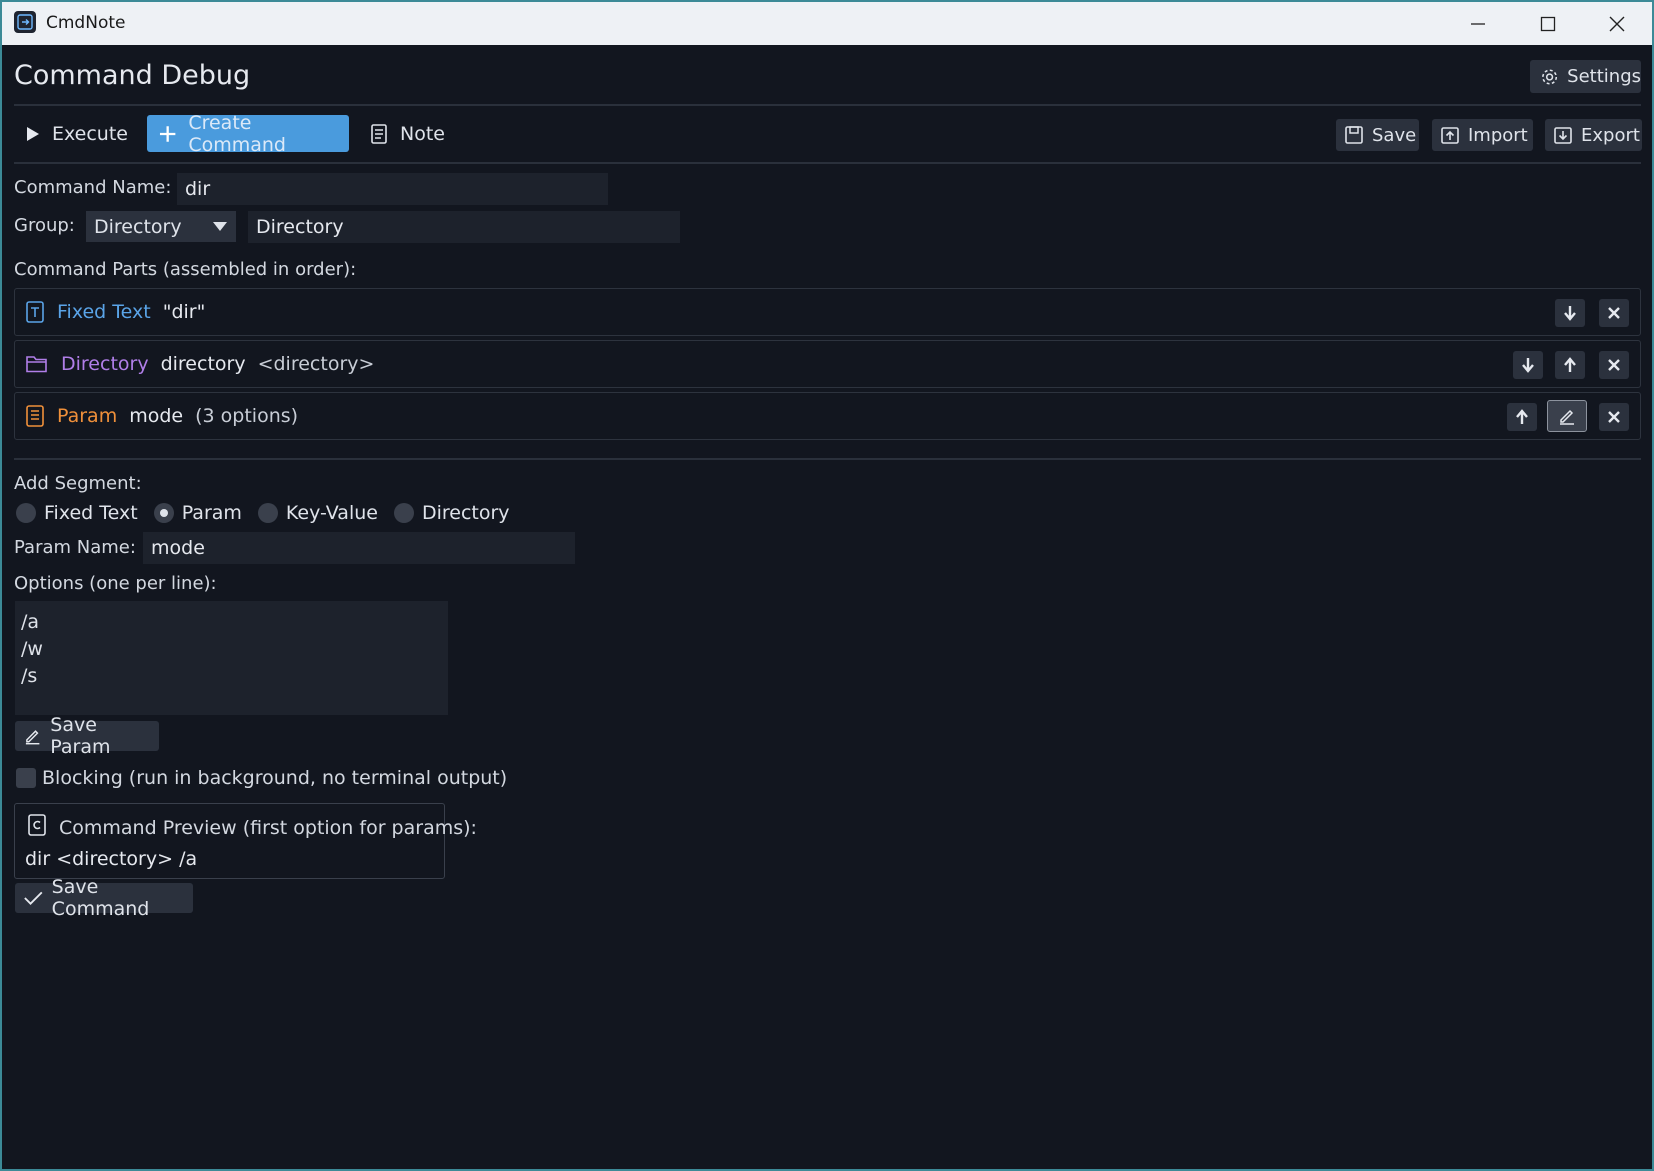  I want to click on export-label: Export, so click(1610, 135).